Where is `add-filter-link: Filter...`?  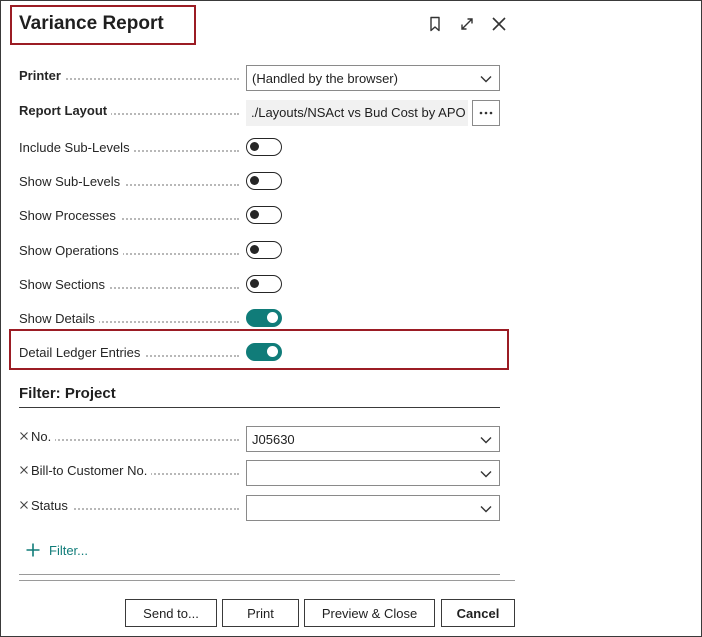
add-filter-link: Filter... is located at coordinates (56, 550).